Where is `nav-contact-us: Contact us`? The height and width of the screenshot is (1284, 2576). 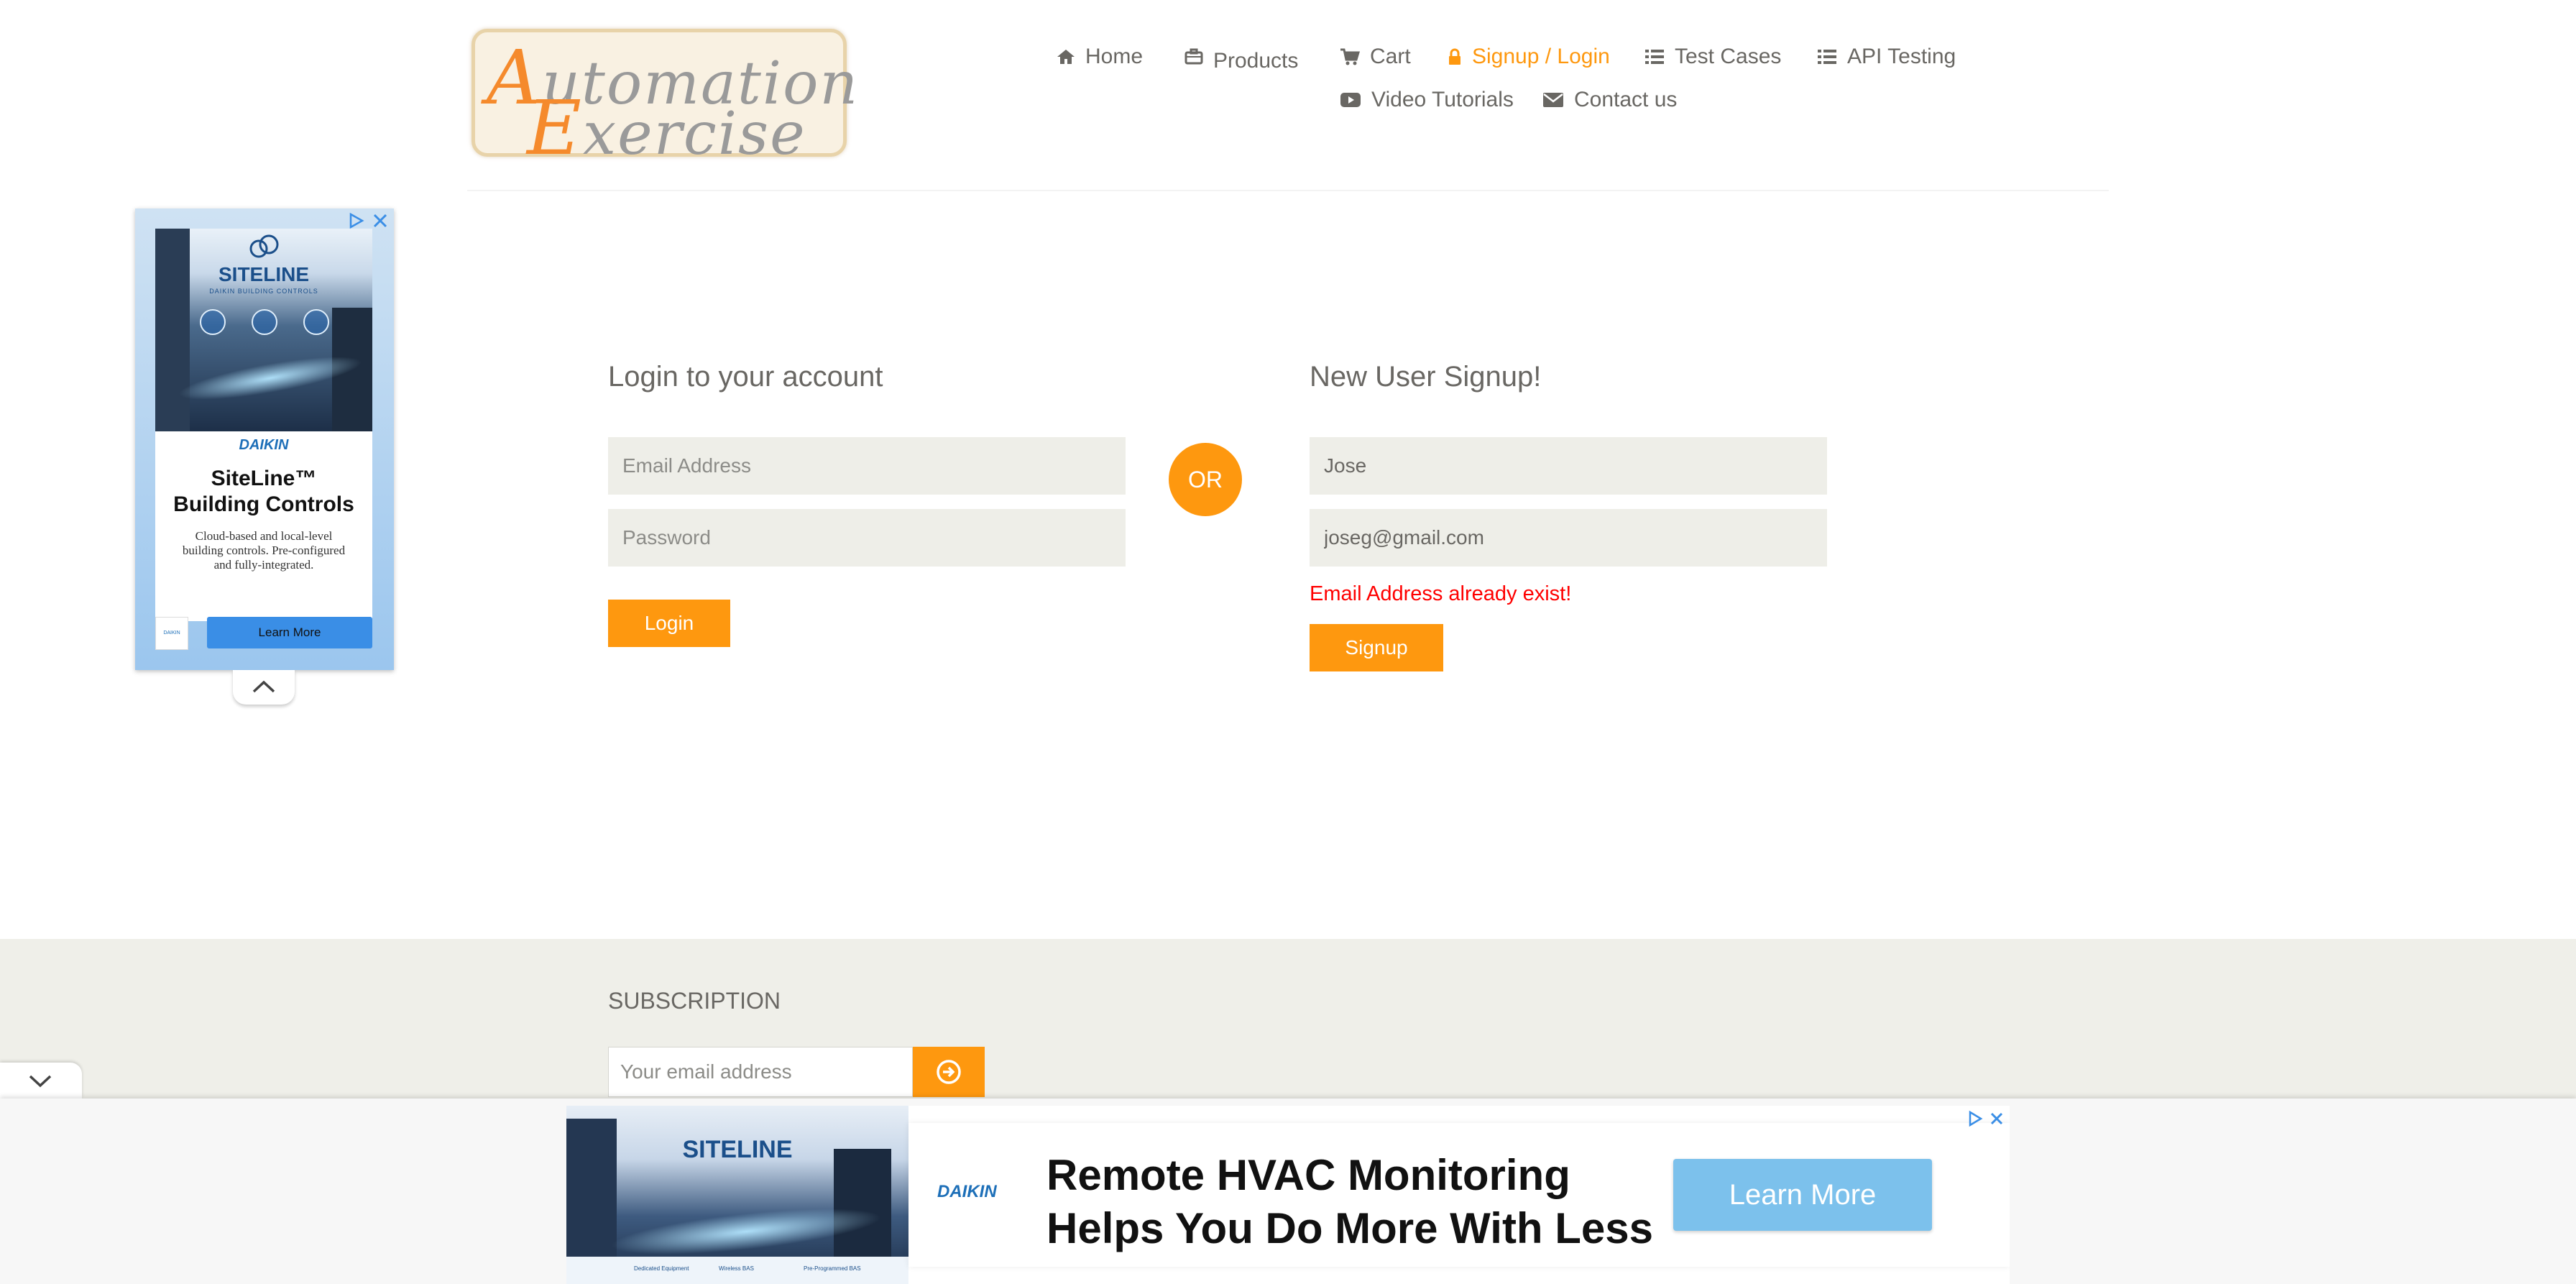
nav-contact-us: Contact us is located at coordinates (1609, 100).